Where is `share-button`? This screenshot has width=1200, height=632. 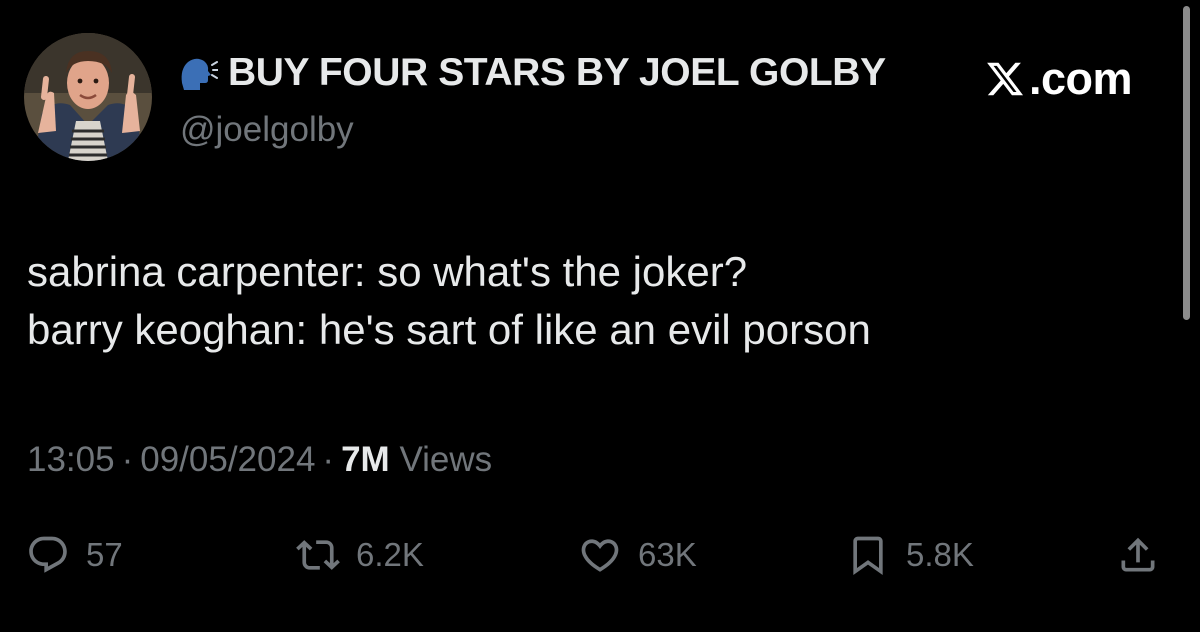 share-button is located at coordinates (1138, 555).